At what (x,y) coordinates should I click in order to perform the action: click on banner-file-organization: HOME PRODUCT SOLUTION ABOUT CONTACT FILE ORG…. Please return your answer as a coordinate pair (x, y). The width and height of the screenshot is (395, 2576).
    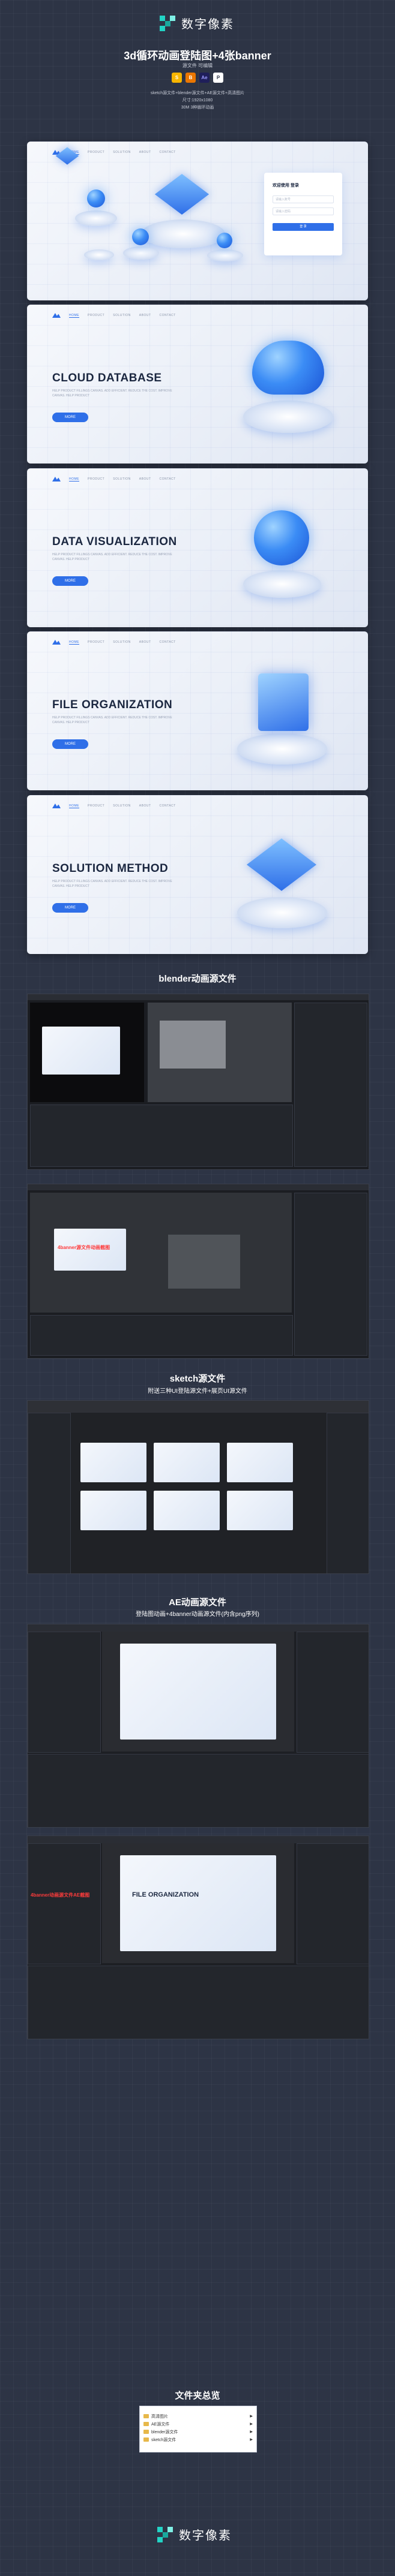
    Looking at the image, I should click on (197, 710).